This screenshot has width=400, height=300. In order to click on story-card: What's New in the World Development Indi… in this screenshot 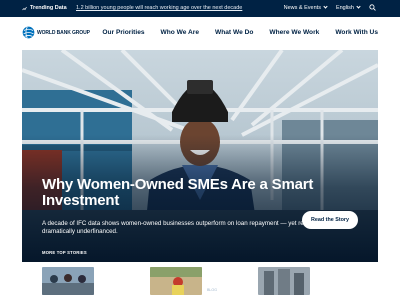, I will do `click(94, 283)`.